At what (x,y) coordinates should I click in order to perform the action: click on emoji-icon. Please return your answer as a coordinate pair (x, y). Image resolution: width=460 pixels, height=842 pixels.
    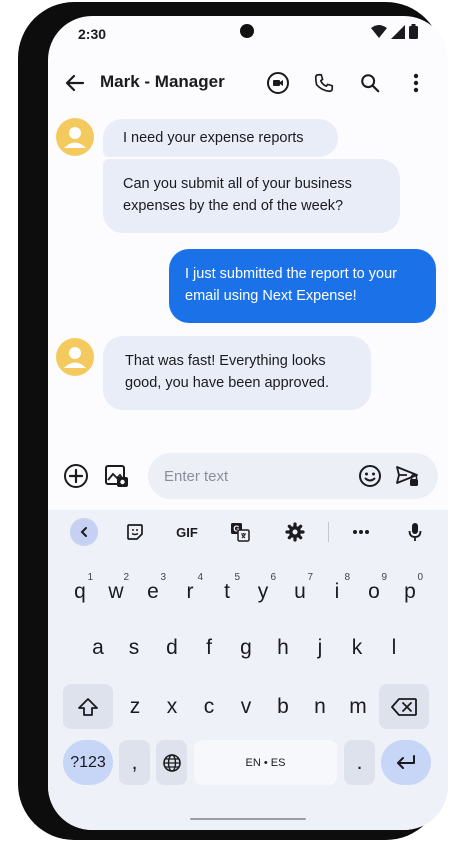
    Looking at the image, I should click on (370, 476).